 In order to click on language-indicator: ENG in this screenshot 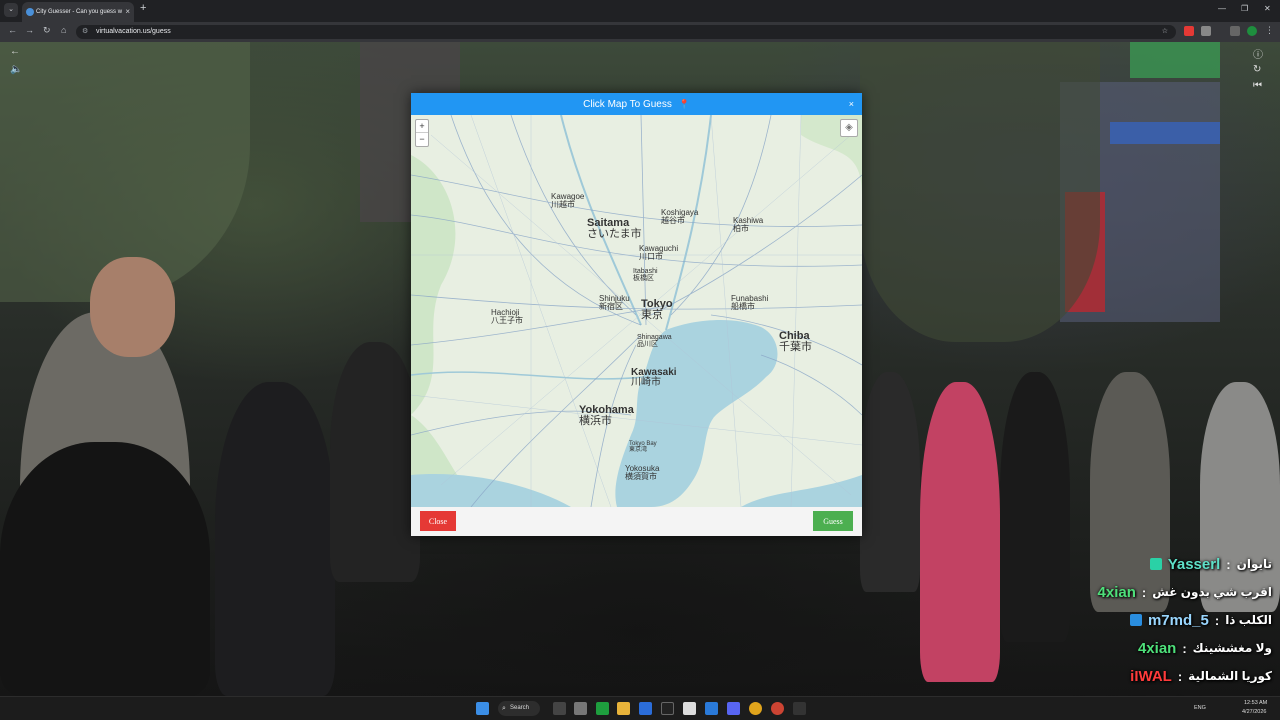, I will do `click(1200, 708)`.